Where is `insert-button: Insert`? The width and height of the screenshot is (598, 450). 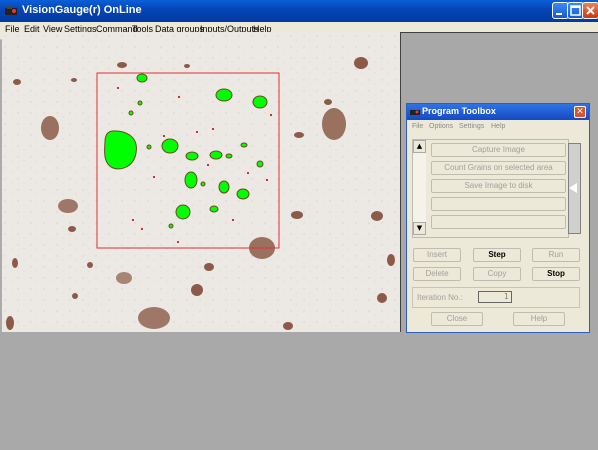
insert-button: Insert is located at coordinates (437, 255).